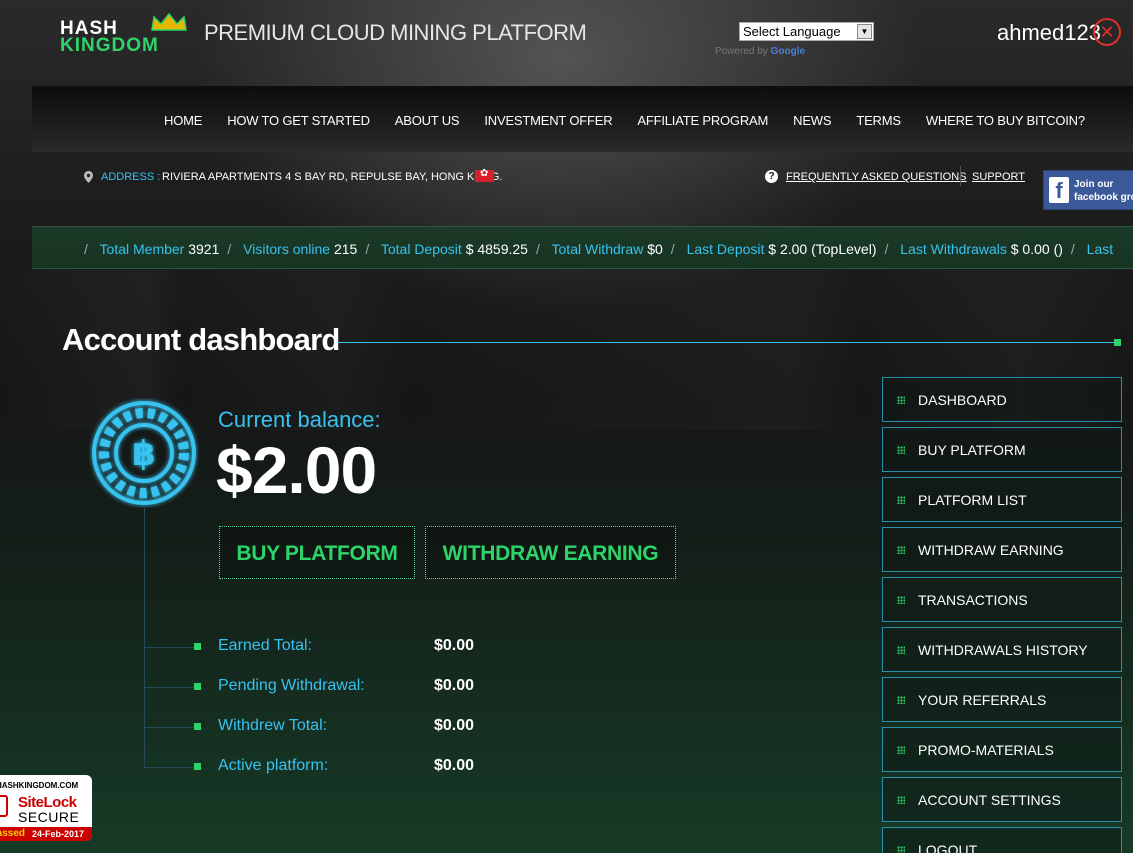 This screenshot has width=1133, height=853. What do you see at coordinates (962, 400) in the screenshot?
I see `sidebar-item-label: DASHBOARD` at bounding box center [962, 400].